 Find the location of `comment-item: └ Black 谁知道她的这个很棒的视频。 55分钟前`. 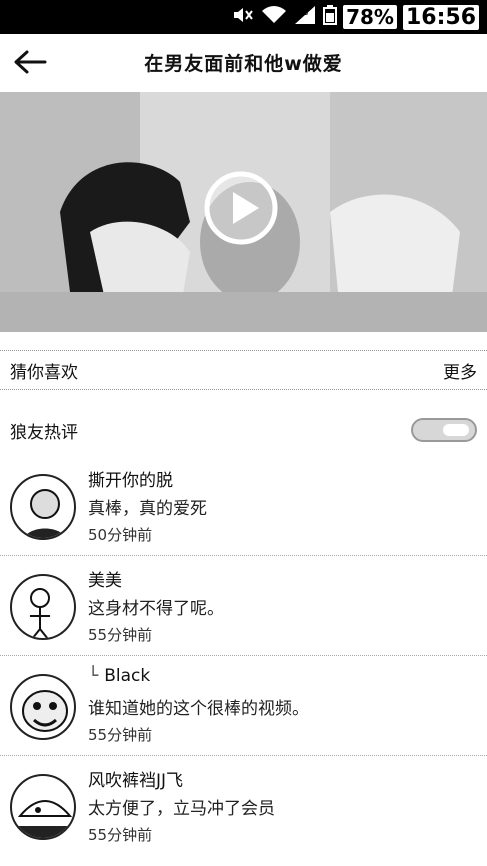

comment-item: └ Black 谁知道她的这个很棒的视频。 55分钟前 is located at coordinates (243, 708).